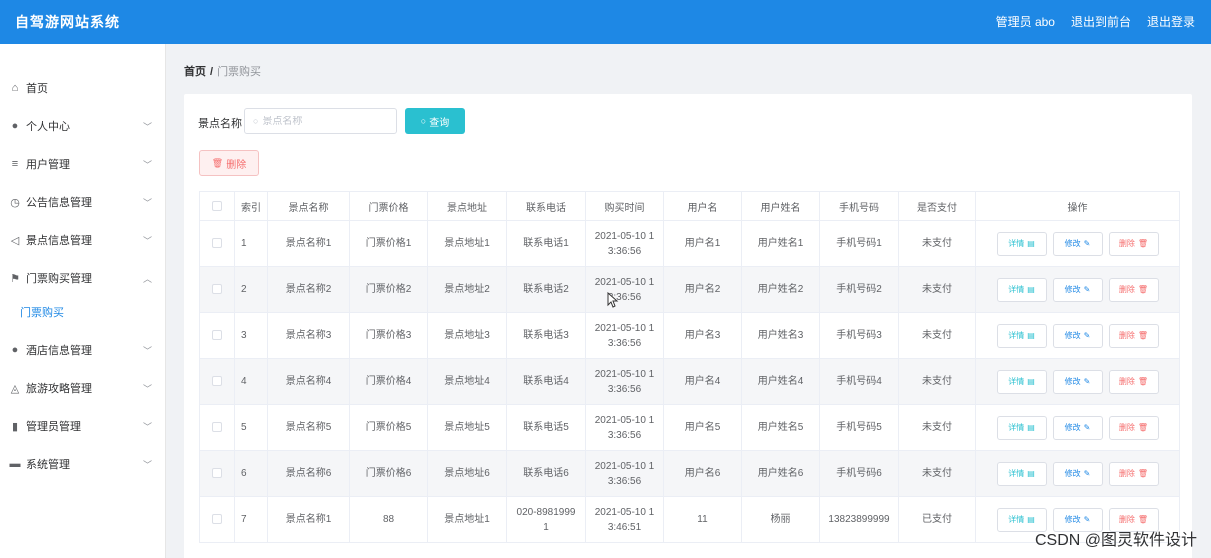  I want to click on search-input, so click(322, 121).